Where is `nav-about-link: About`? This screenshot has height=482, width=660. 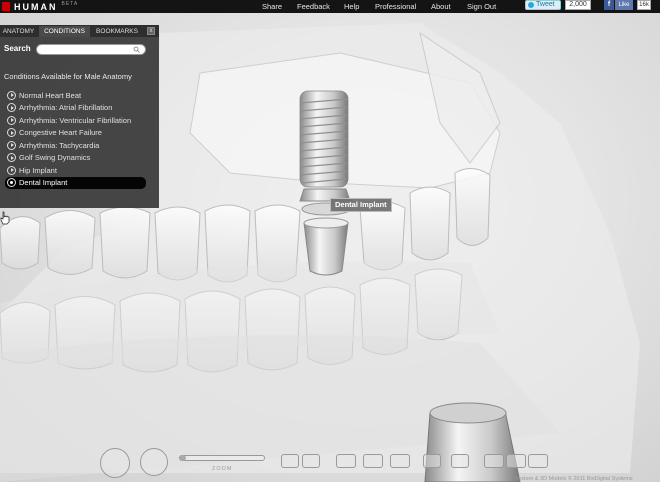
nav-about-link: About is located at coordinates (441, 6).